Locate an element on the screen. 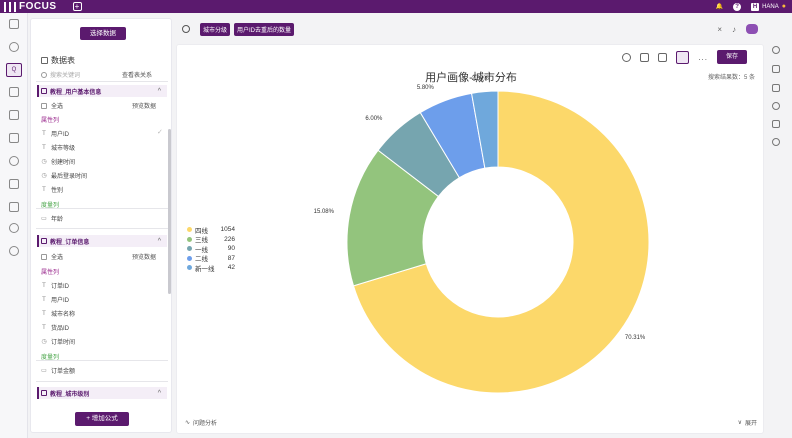  expand-label: 展开 is located at coordinates (750, 424).